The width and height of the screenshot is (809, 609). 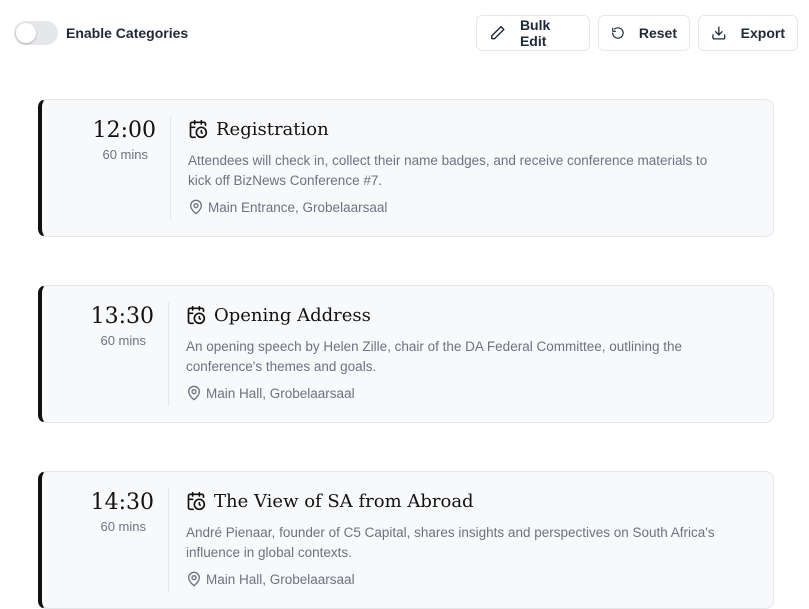 I want to click on reset-button: Reset, so click(x=644, y=33).